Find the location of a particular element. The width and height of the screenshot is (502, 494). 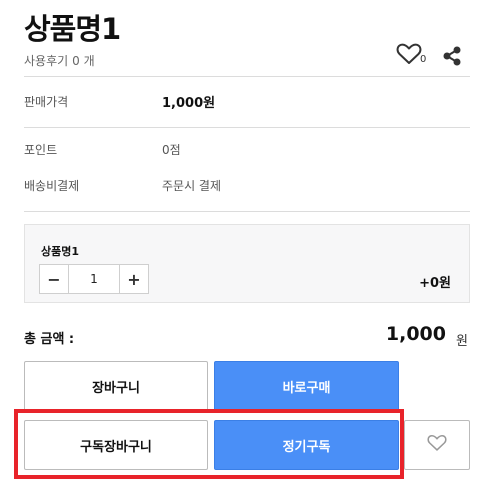

product-title: 상품명1 is located at coordinates (72, 29).